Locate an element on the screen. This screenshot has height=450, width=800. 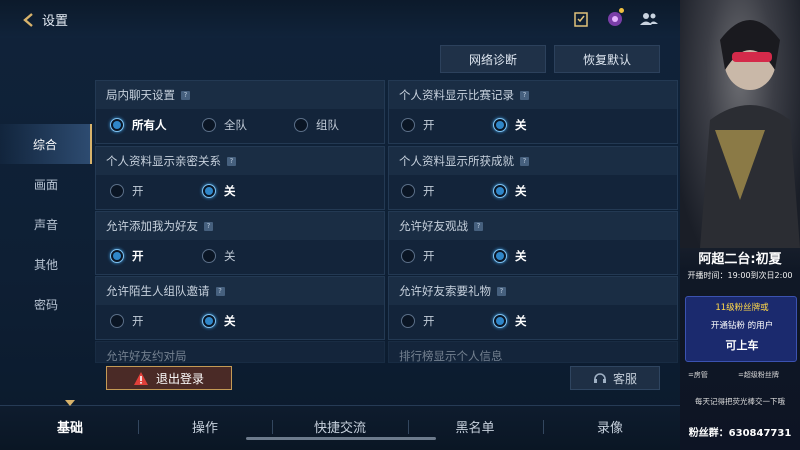
panel-stranger-invite: 允许陌生人组队邀请? 开 关 is located at coordinates (240, 308).